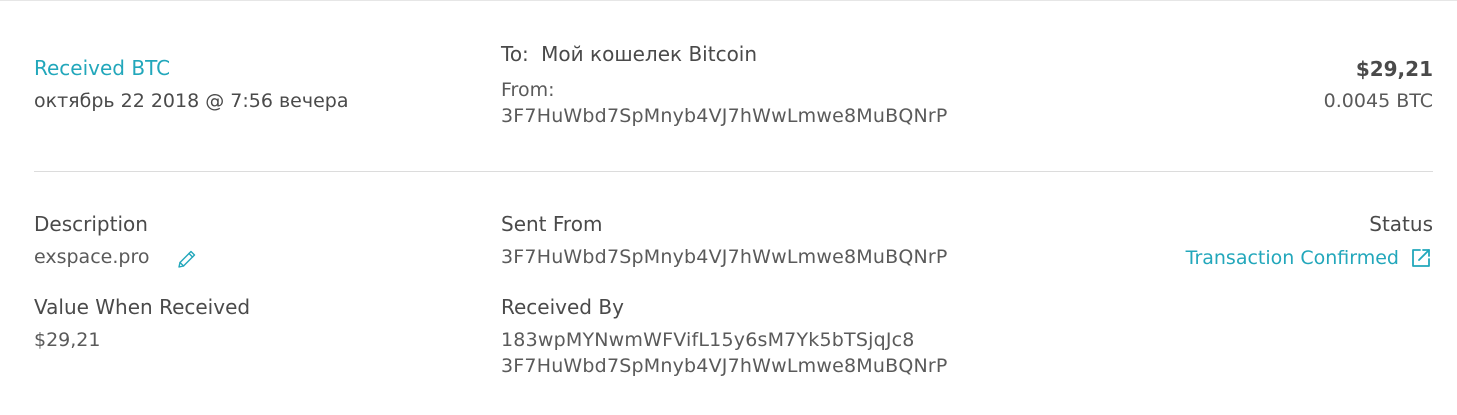 The image size is (1457, 415). I want to click on usd-amount: $29,21, so click(1394, 69).